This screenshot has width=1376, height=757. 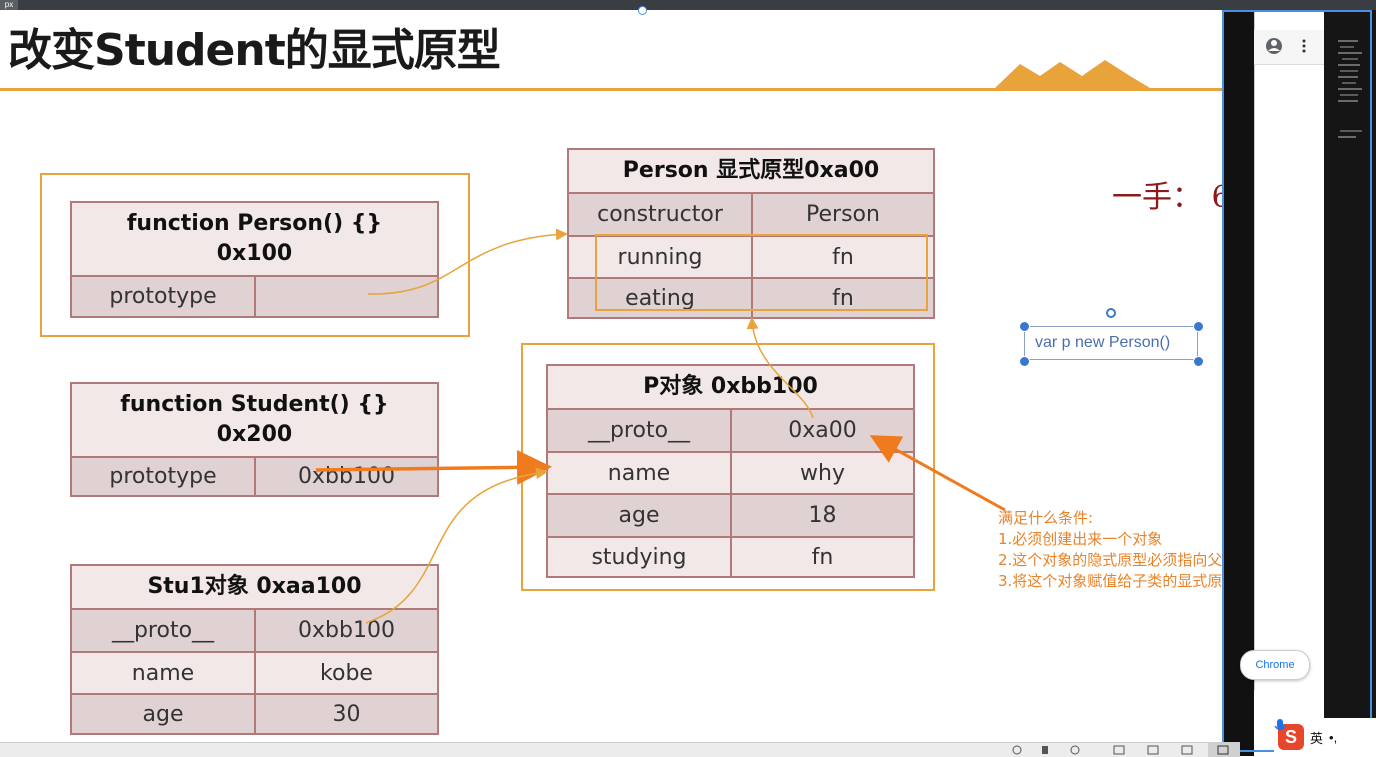 What do you see at coordinates (1280, 726) in the screenshot?
I see `microphone-icon` at bounding box center [1280, 726].